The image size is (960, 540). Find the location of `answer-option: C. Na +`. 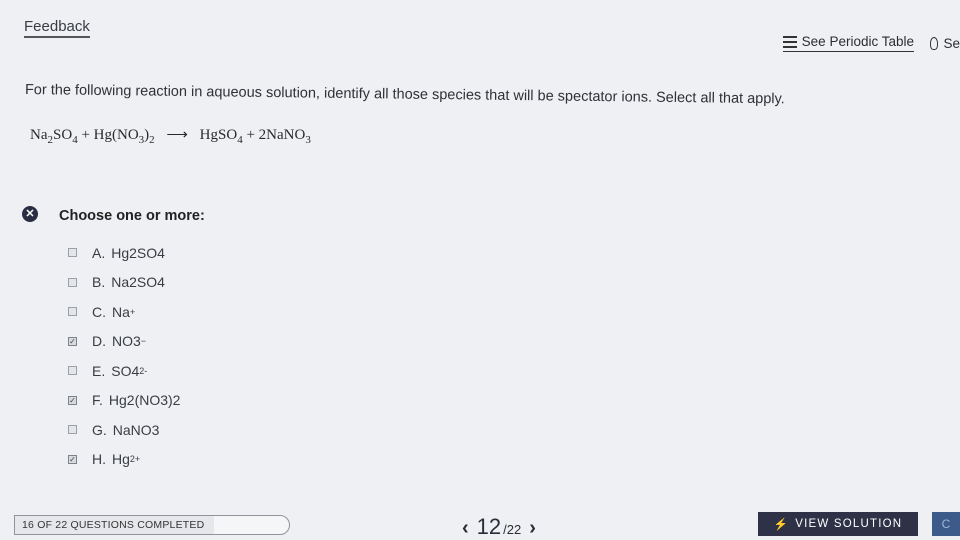

answer-option: C. Na + is located at coordinates (124, 312).